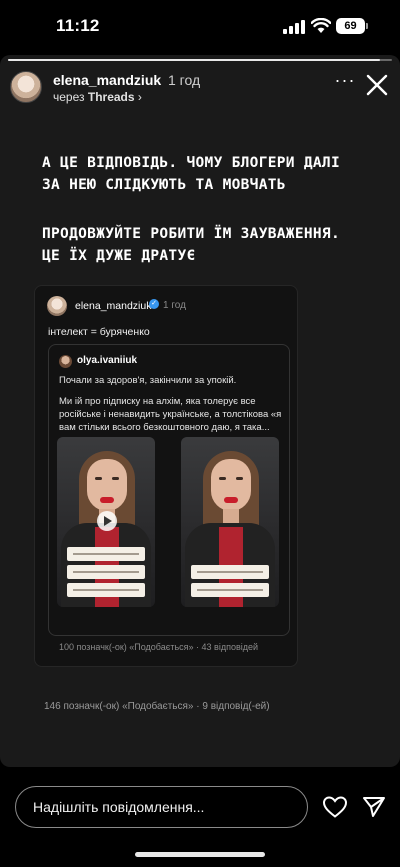  What do you see at coordinates (78, 25) in the screenshot?
I see `status-time: 11:12` at bounding box center [78, 25].